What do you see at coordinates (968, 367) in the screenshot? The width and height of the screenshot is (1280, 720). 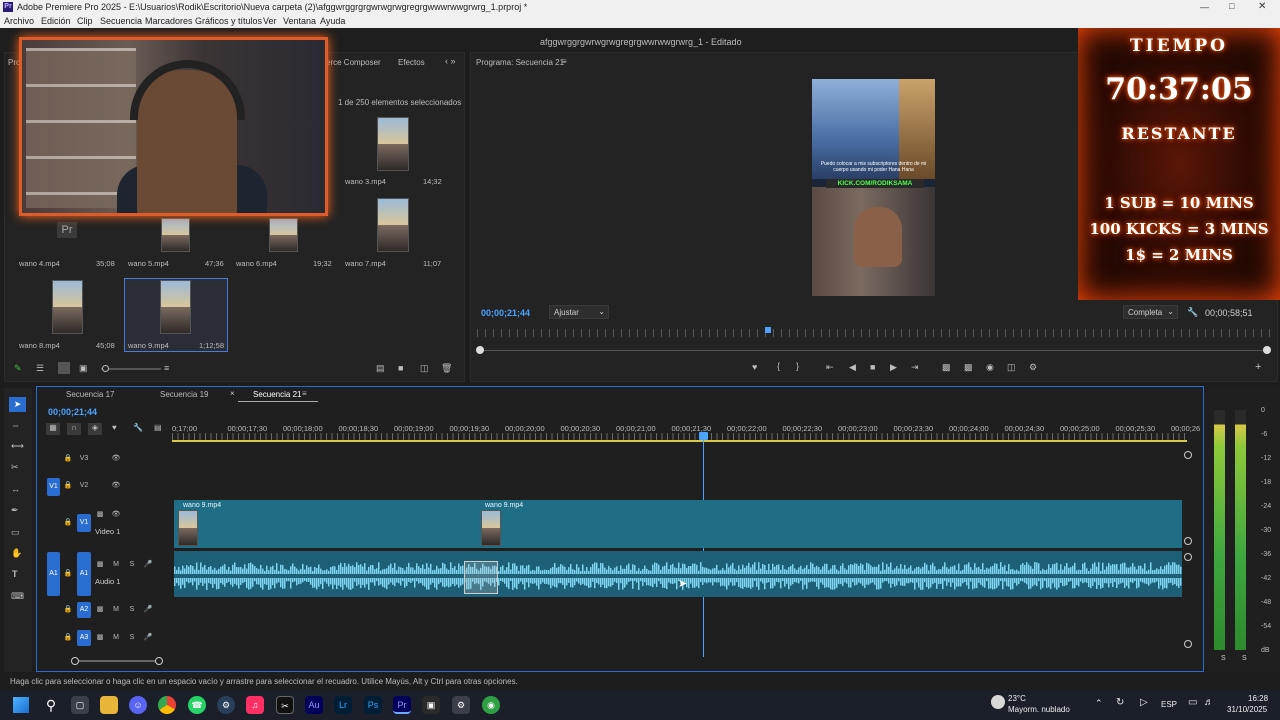 I see `extract-icon: ▩` at bounding box center [968, 367].